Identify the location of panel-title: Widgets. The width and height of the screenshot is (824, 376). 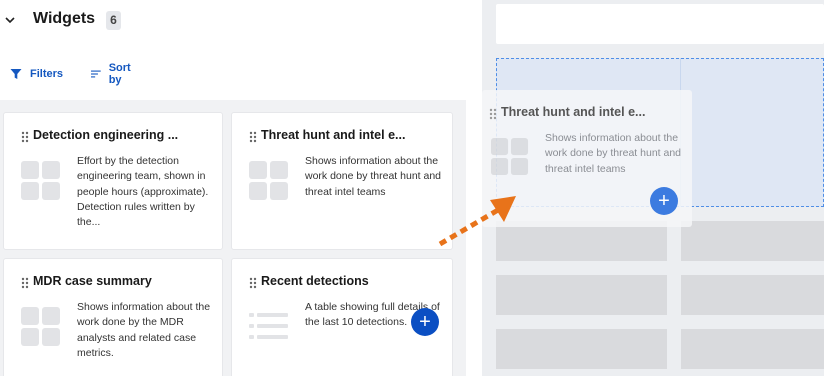
(64, 18).